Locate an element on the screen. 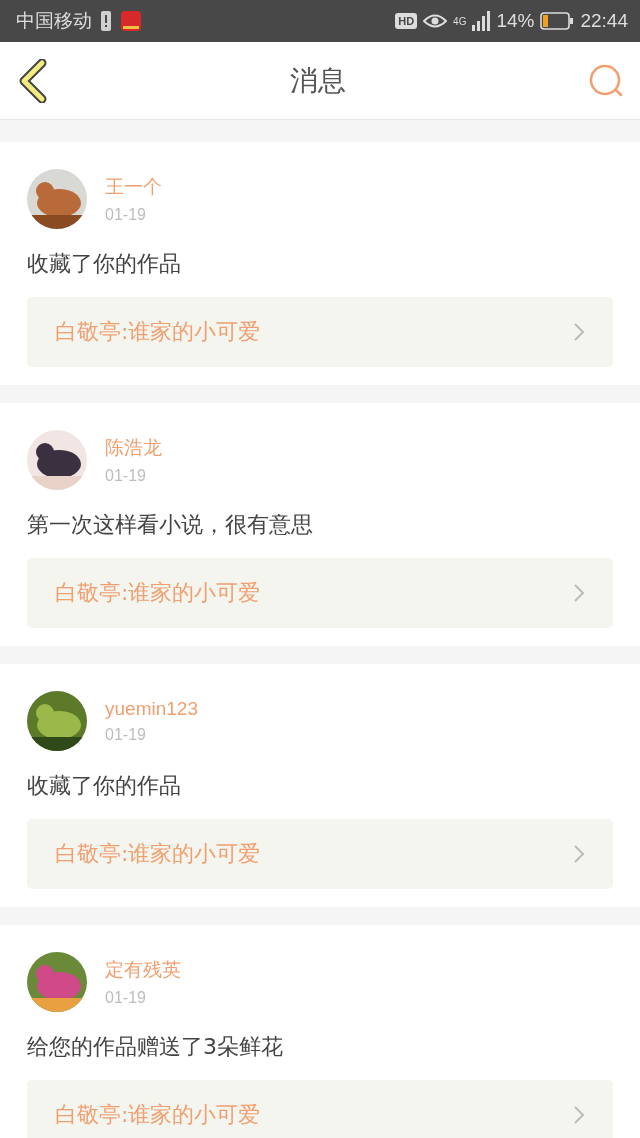 The width and height of the screenshot is (640, 1138). user-name: 定有残英 is located at coordinates (143, 970).